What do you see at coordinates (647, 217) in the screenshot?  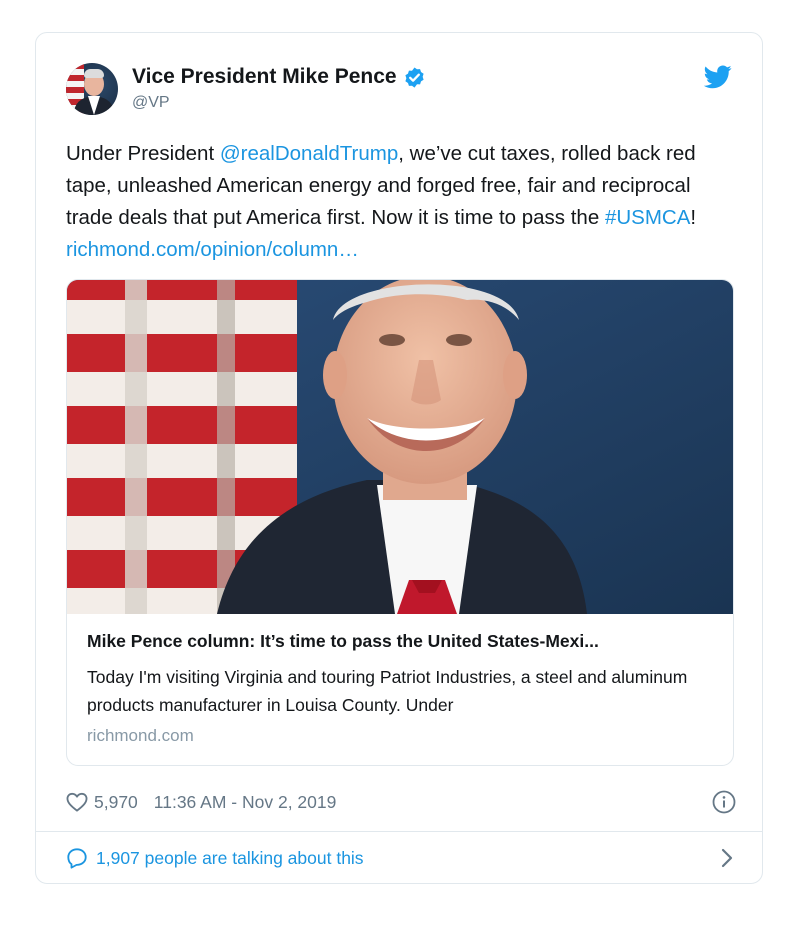 I see `hashtag-link: #USMCA` at bounding box center [647, 217].